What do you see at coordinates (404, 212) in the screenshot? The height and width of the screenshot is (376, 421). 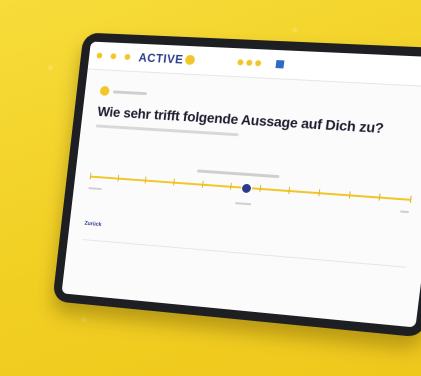 I see `slider-max-label` at bounding box center [404, 212].